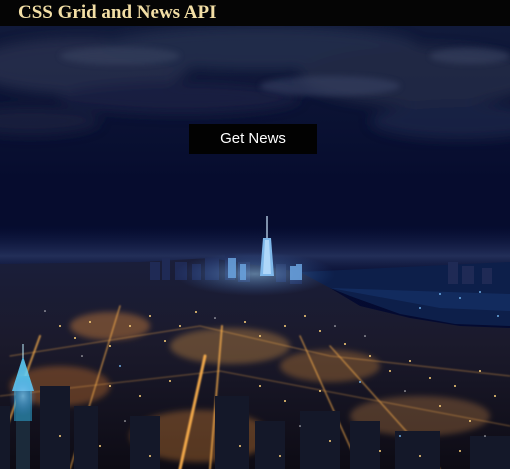  I want to click on page-header: CSS Grid and News API, so click(255, 13).